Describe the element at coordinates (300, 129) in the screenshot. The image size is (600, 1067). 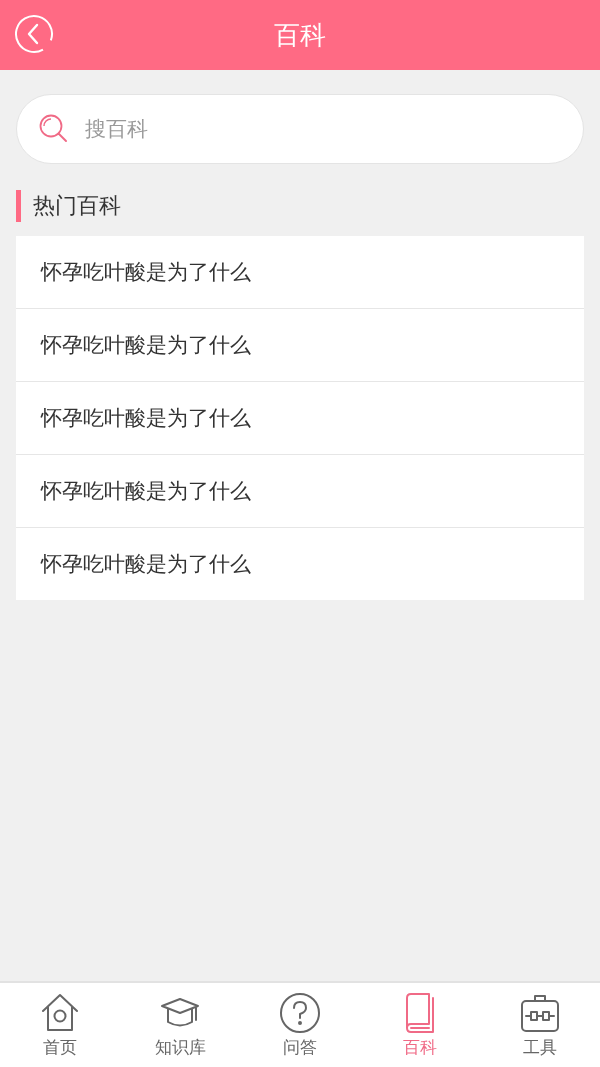
I see `search-field: 搜百科` at that location.